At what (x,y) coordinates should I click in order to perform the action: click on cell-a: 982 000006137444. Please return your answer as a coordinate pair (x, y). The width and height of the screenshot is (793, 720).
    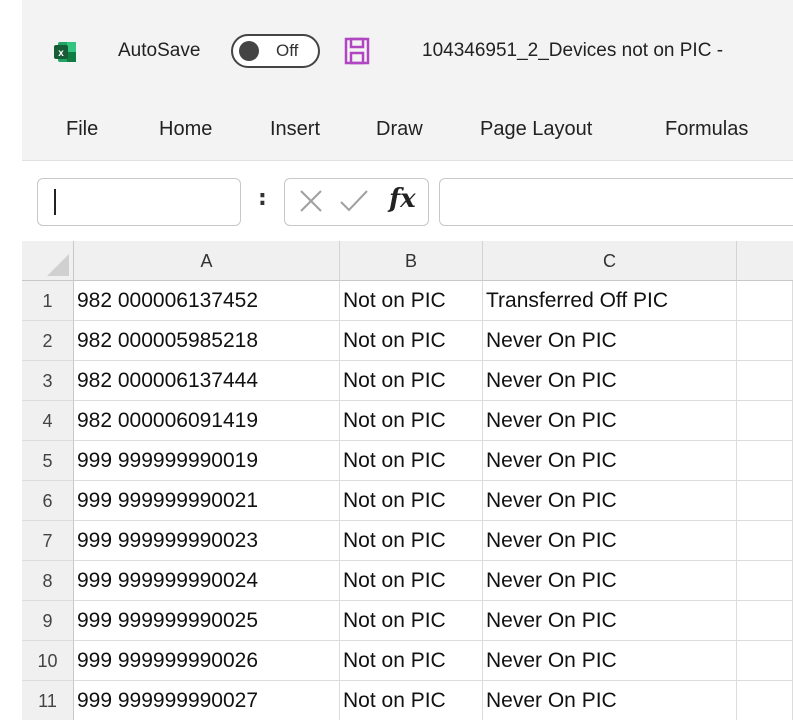
    Looking at the image, I should click on (207, 381).